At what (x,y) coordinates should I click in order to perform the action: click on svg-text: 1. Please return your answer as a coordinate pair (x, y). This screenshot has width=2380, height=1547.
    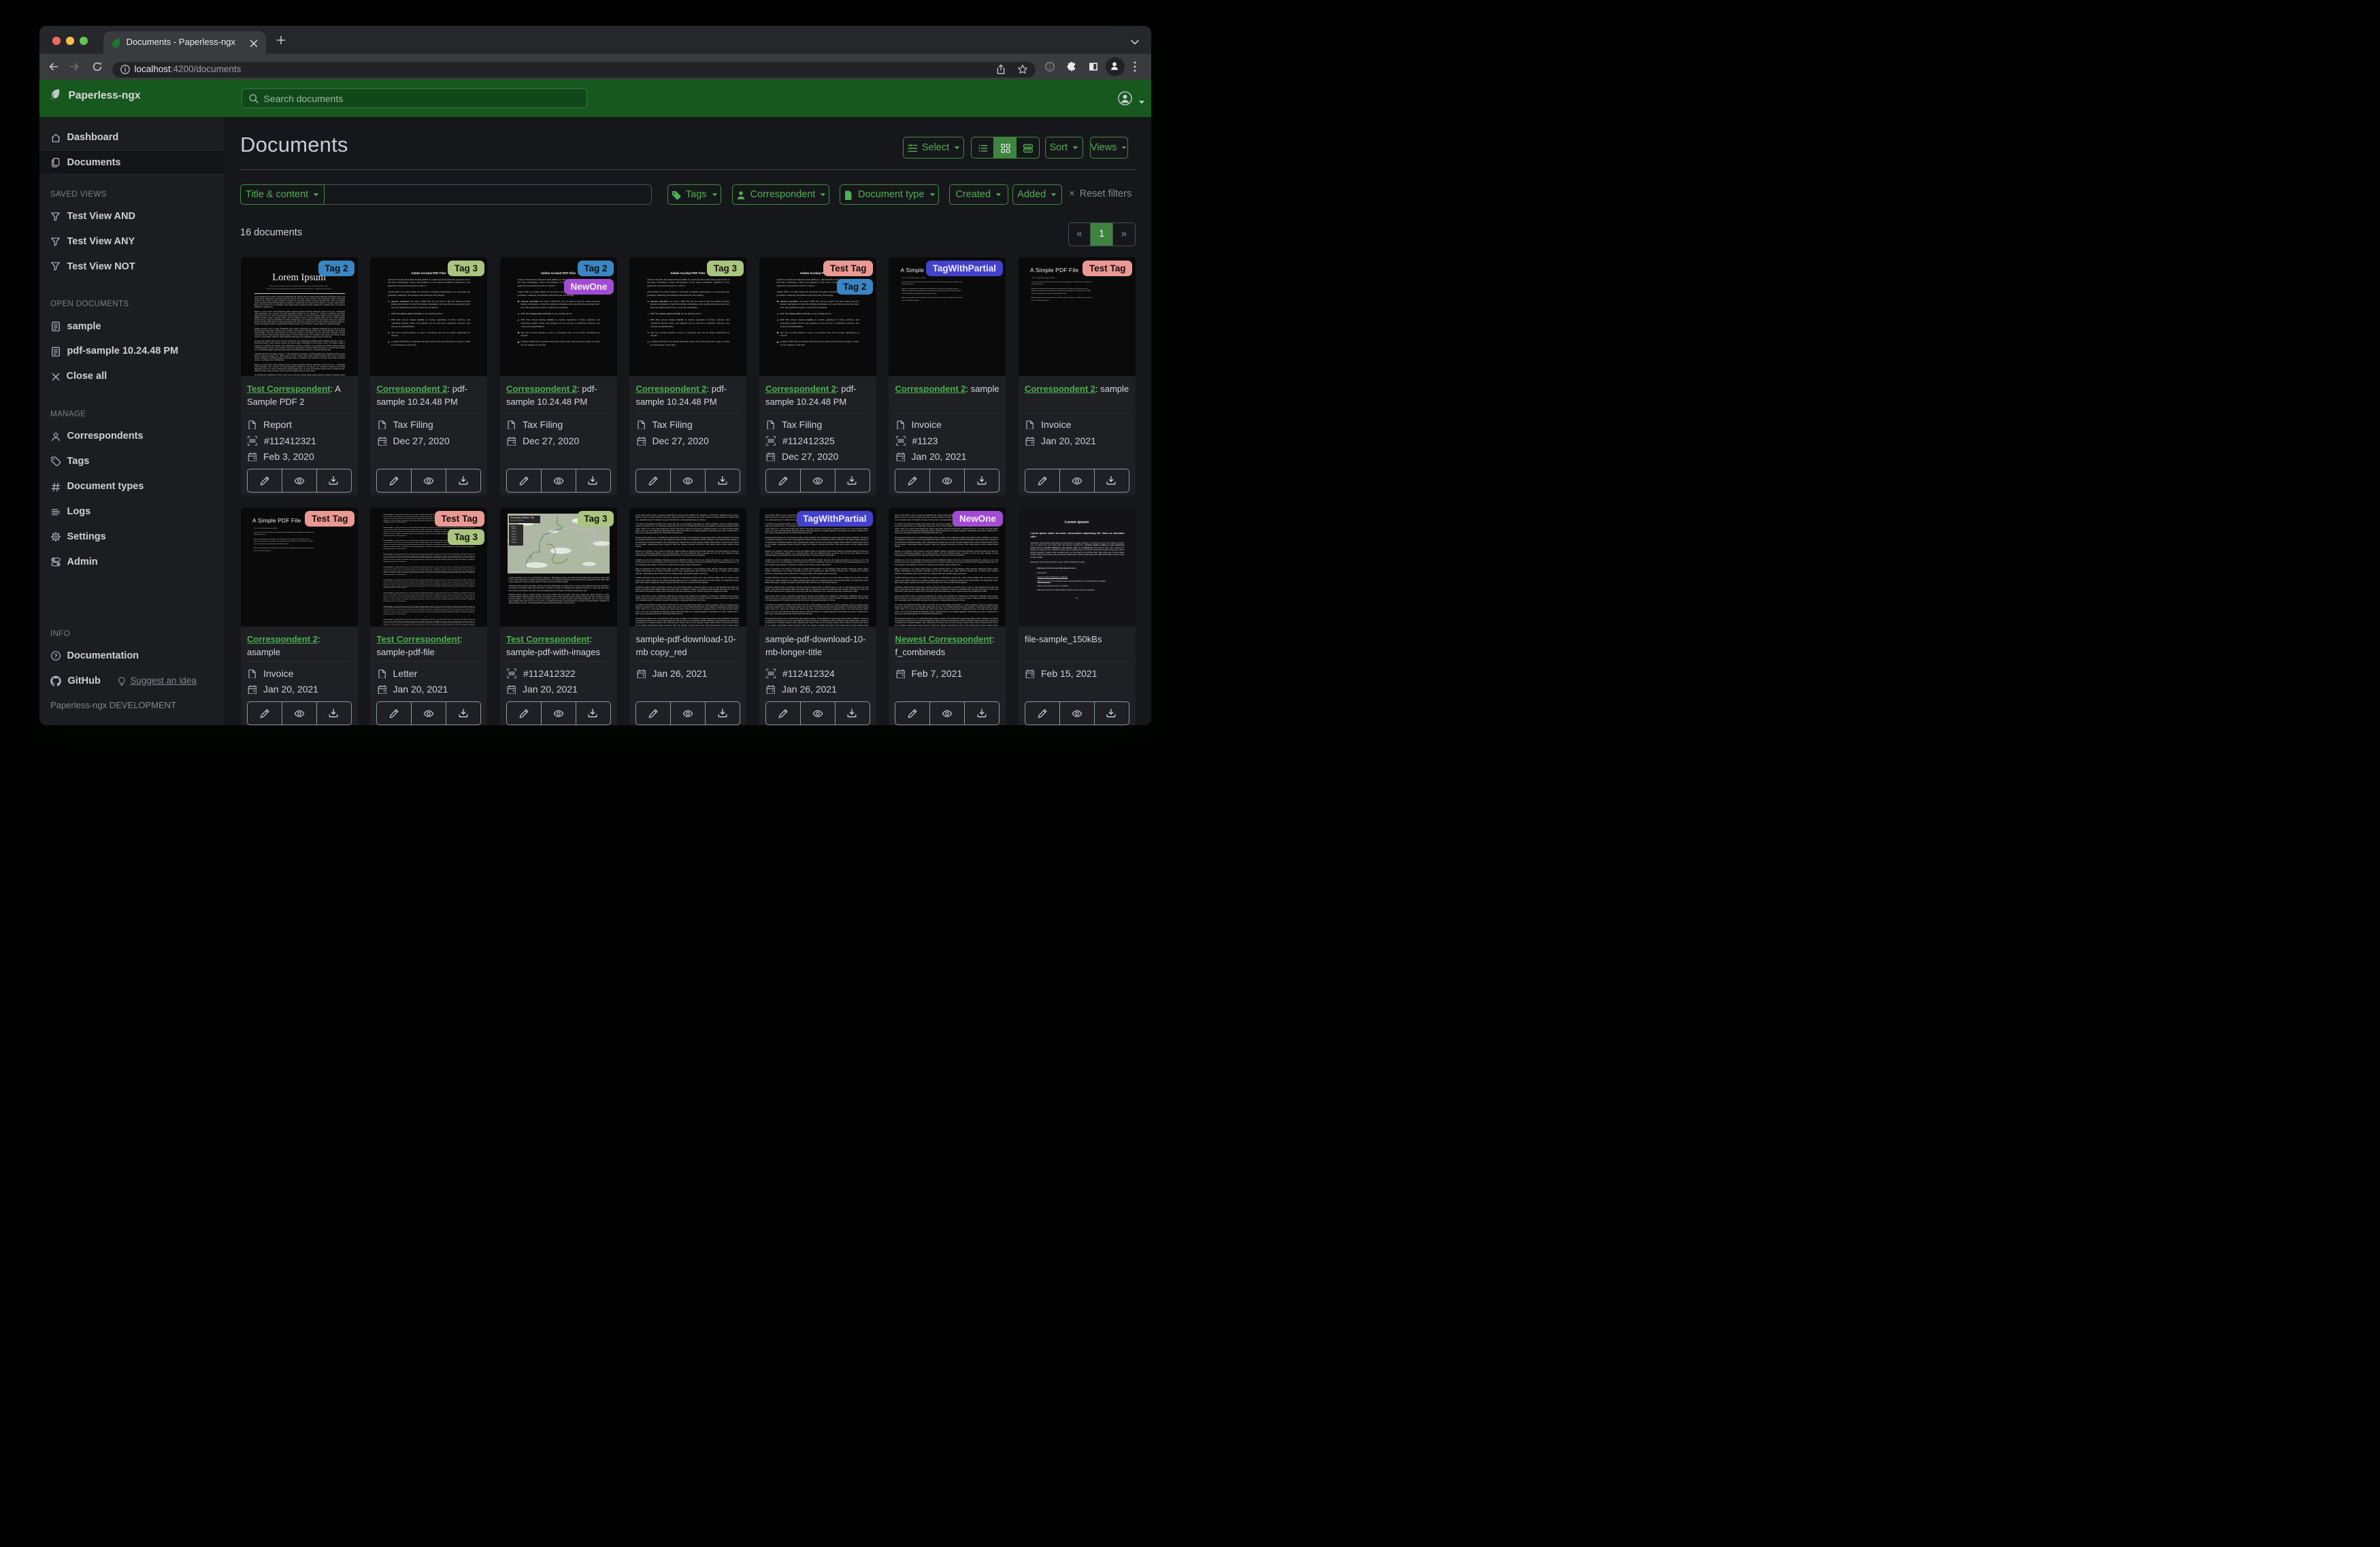
    Looking at the image, I should click on (1049, 66).